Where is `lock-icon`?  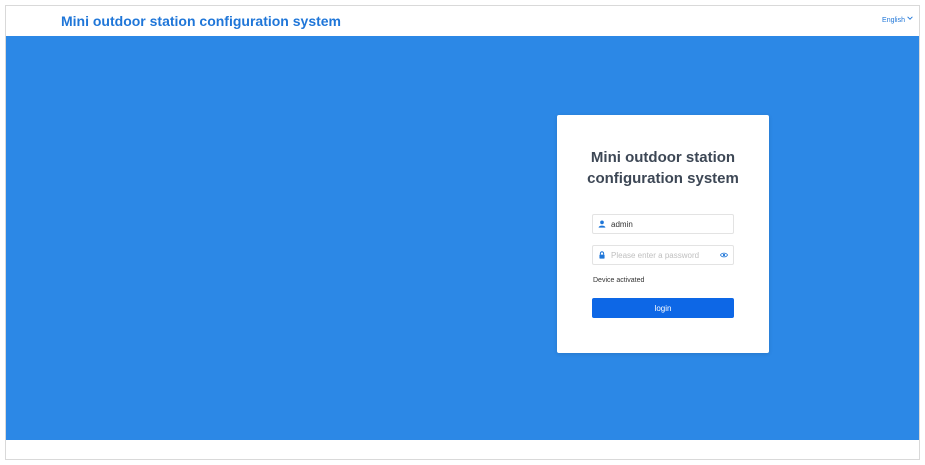
lock-icon is located at coordinates (602, 255).